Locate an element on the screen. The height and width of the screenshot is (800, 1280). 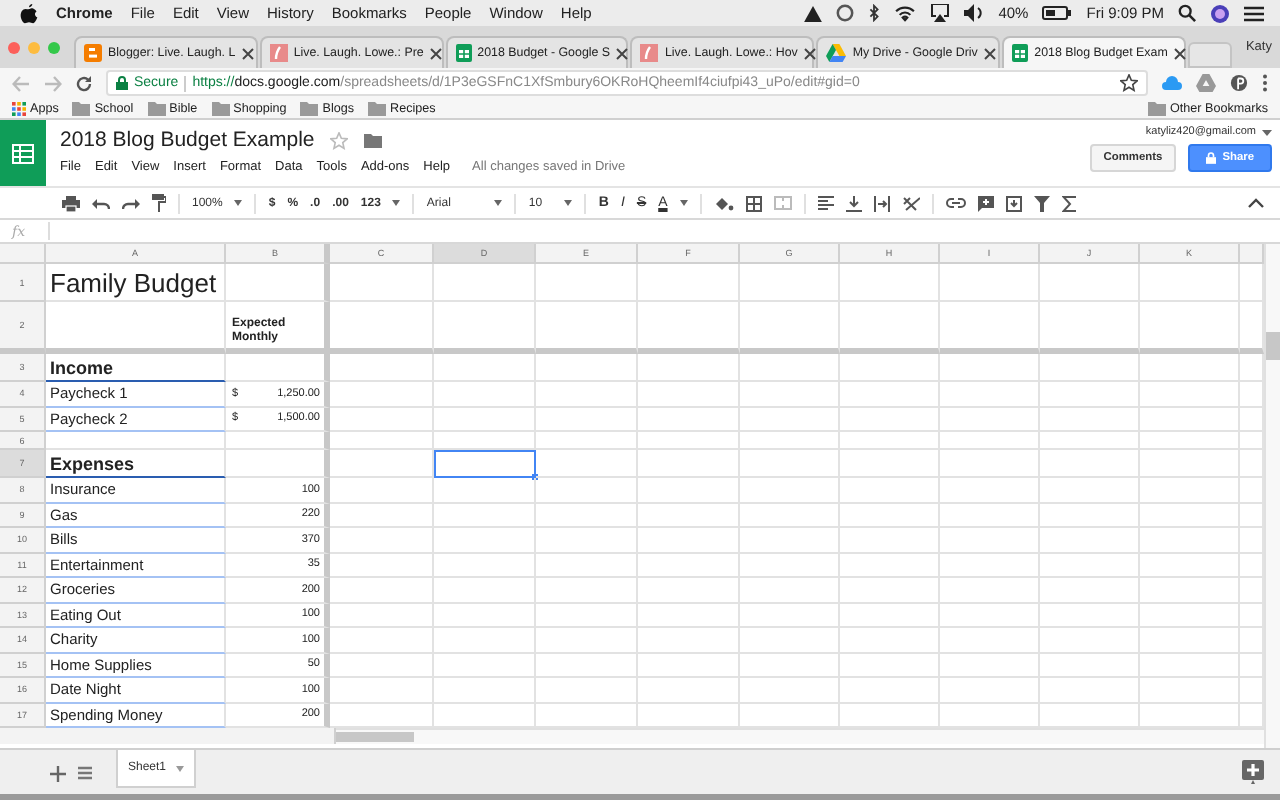
search-icon is located at coordinates (1187, 13).